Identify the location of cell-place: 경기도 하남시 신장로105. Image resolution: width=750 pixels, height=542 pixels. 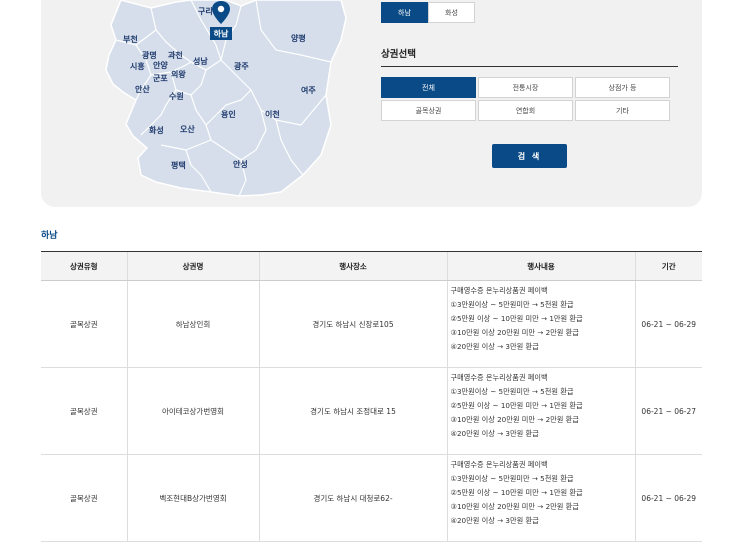
(352, 324).